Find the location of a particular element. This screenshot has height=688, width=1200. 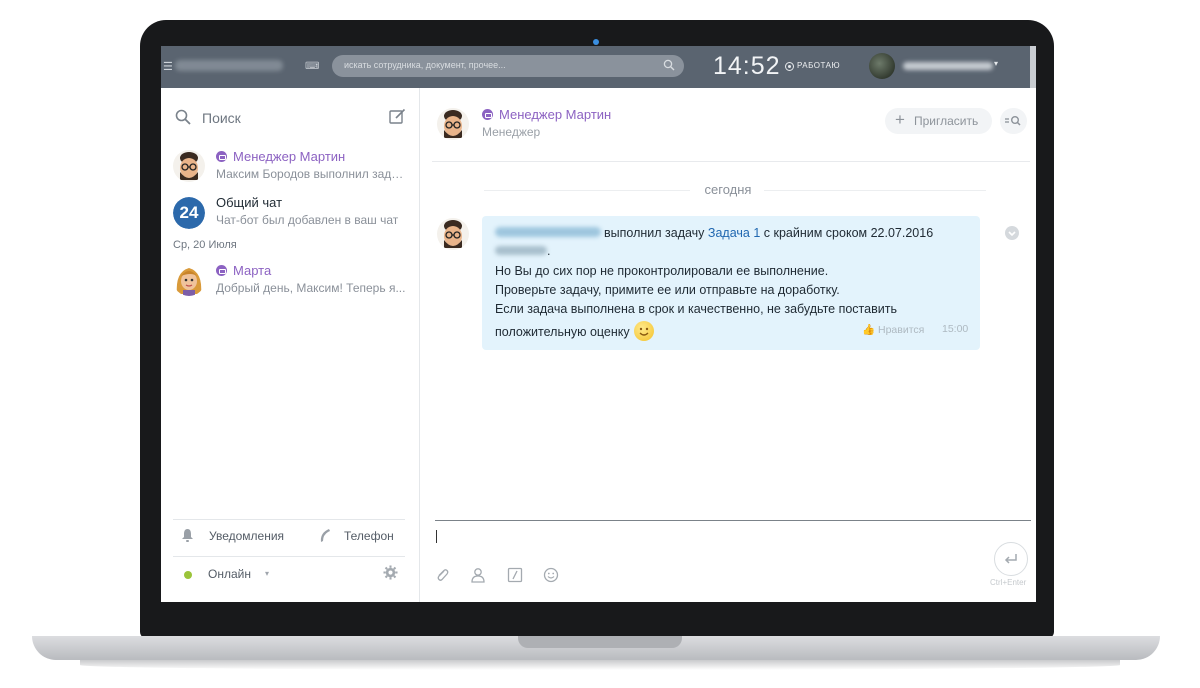

avatar: 24 is located at coordinates (189, 213).